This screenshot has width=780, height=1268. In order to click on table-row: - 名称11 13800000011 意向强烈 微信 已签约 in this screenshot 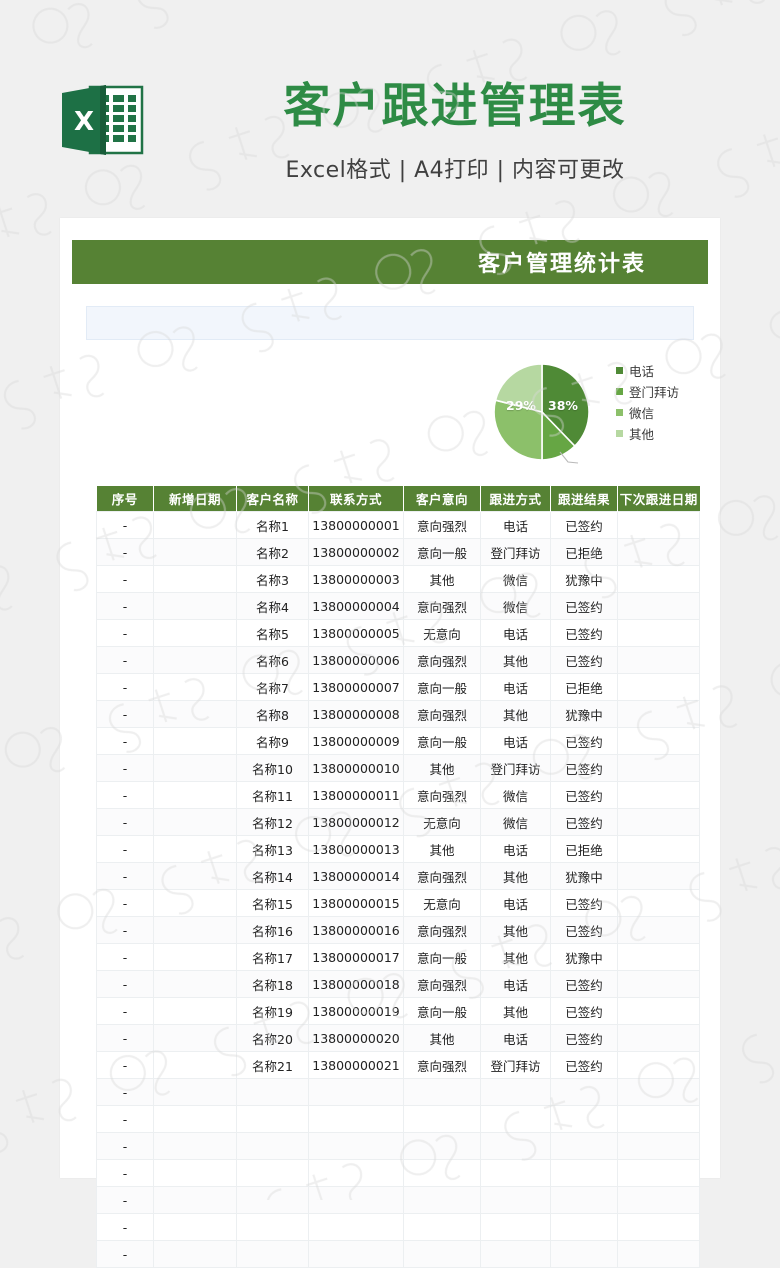, I will do `click(398, 795)`.